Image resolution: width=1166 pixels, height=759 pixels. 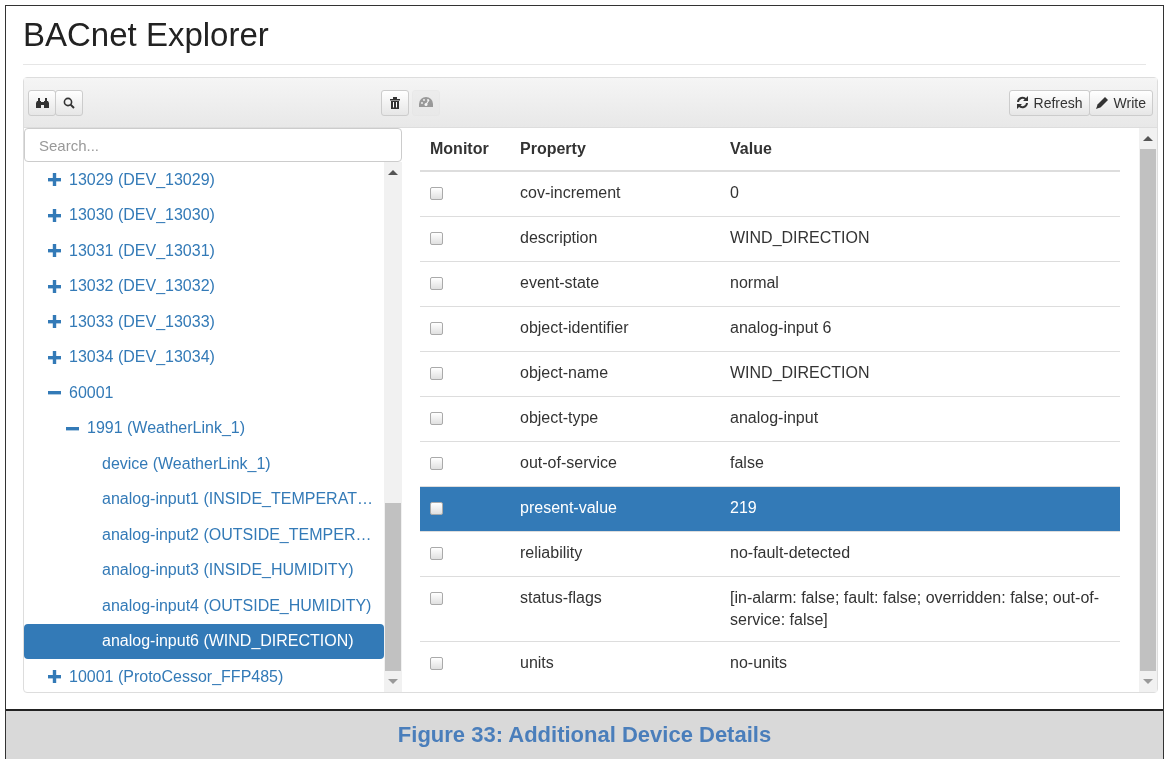 I want to click on property-name: event-state, so click(x=560, y=282).